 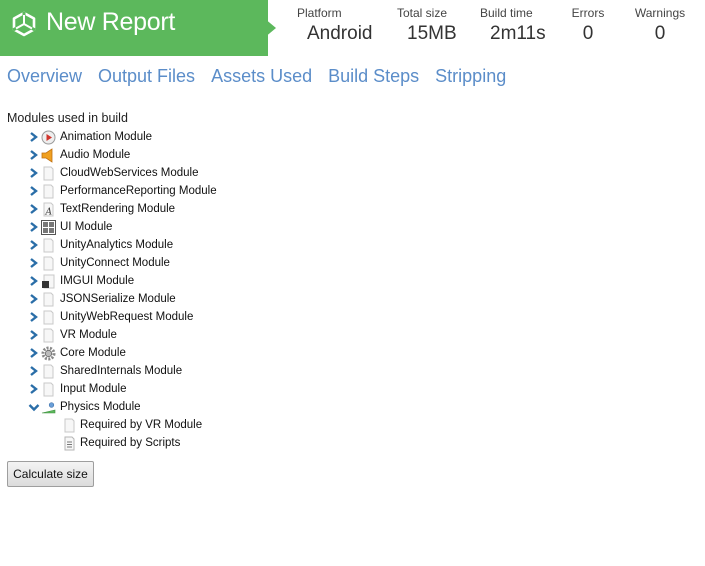 I want to click on stat-label: Total size, so click(x=422, y=13).